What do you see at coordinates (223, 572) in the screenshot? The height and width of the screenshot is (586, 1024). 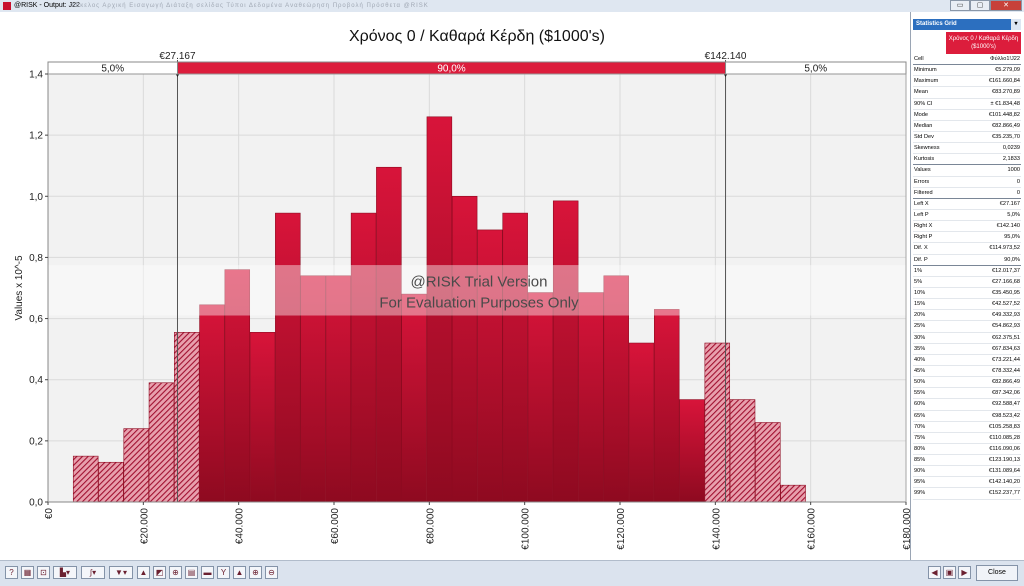 I see `snap-icon: Y` at bounding box center [223, 572].